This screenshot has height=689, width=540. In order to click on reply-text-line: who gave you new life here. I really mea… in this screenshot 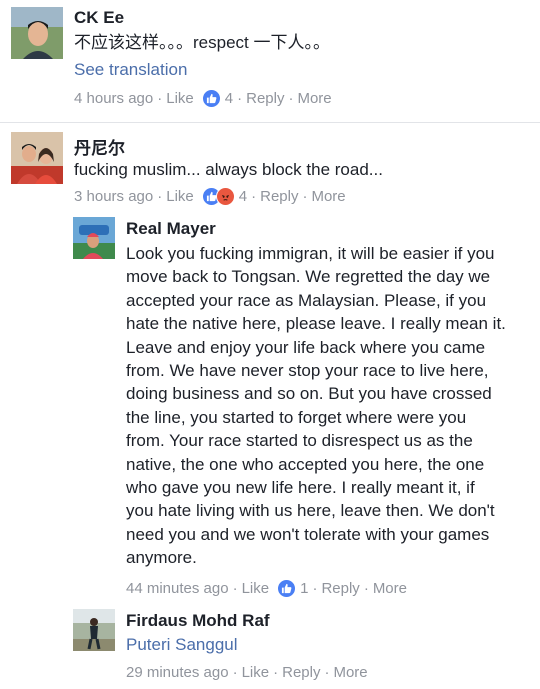, I will do `click(300, 488)`.